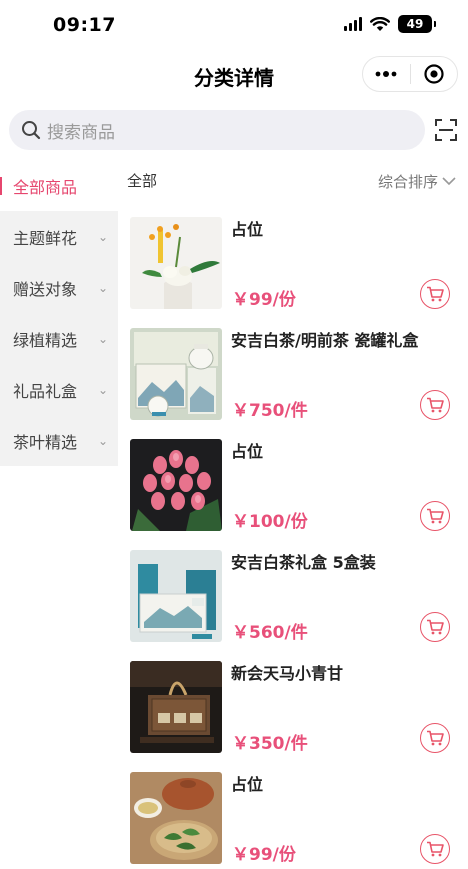 Image resolution: width=468 pixels, height=869 pixels. Describe the element at coordinates (176, 596) in the screenshot. I see `product-image-tea-box-set` at that location.